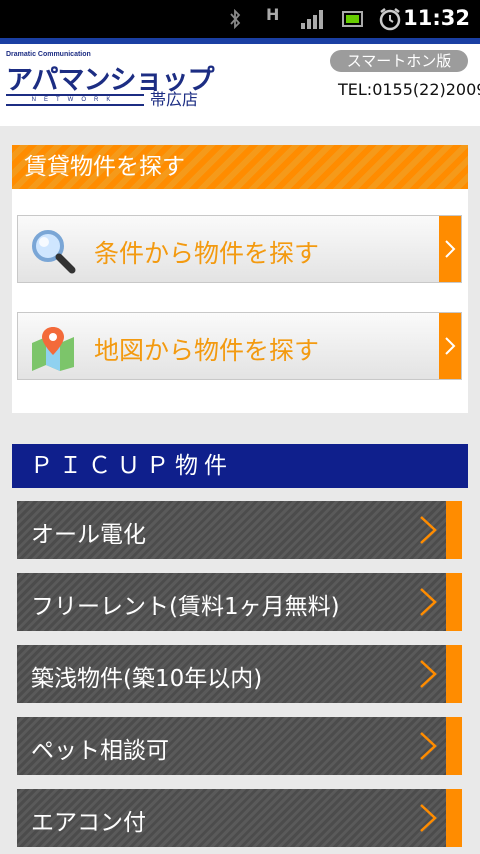  Describe the element at coordinates (240, 466) in the screenshot. I see `pickup-section-title: ＰＩＣＵＰ物件` at that location.